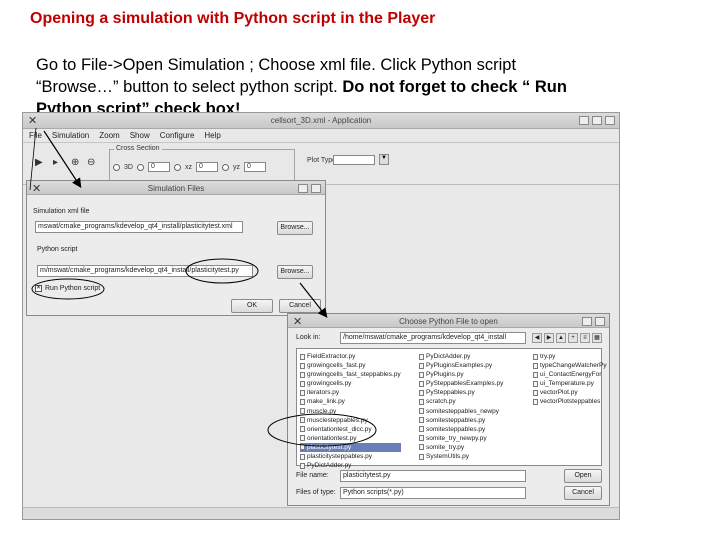 The width and height of the screenshot is (720, 540). What do you see at coordinates (570, 392) in the screenshot?
I see `file-list-item: vectorPlot.py` at bounding box center [570, 392].